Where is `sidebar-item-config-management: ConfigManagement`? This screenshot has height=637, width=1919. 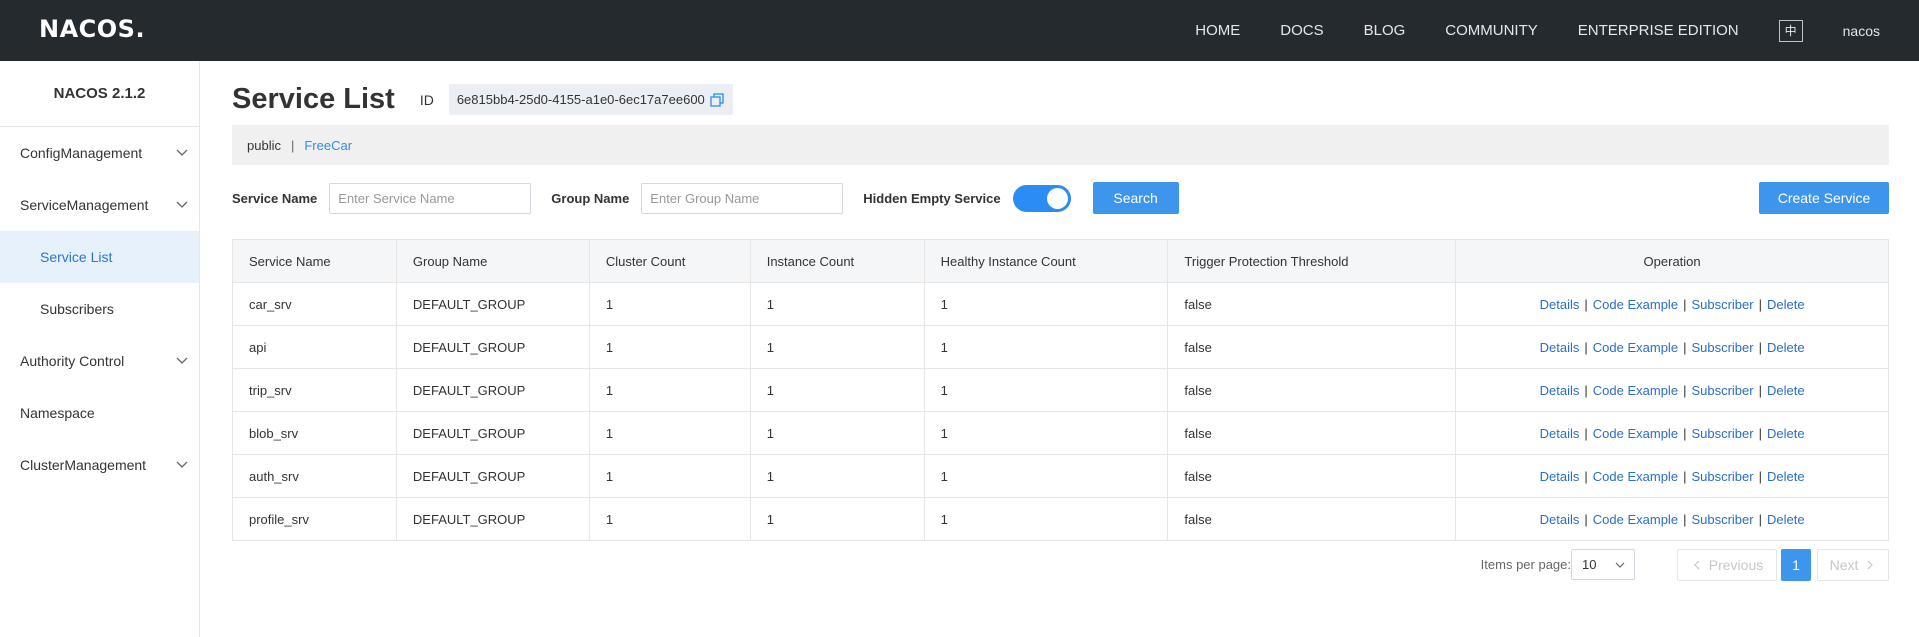
sidebar-item-config-management: ConfigManagement is located at coordinates (99, 153).